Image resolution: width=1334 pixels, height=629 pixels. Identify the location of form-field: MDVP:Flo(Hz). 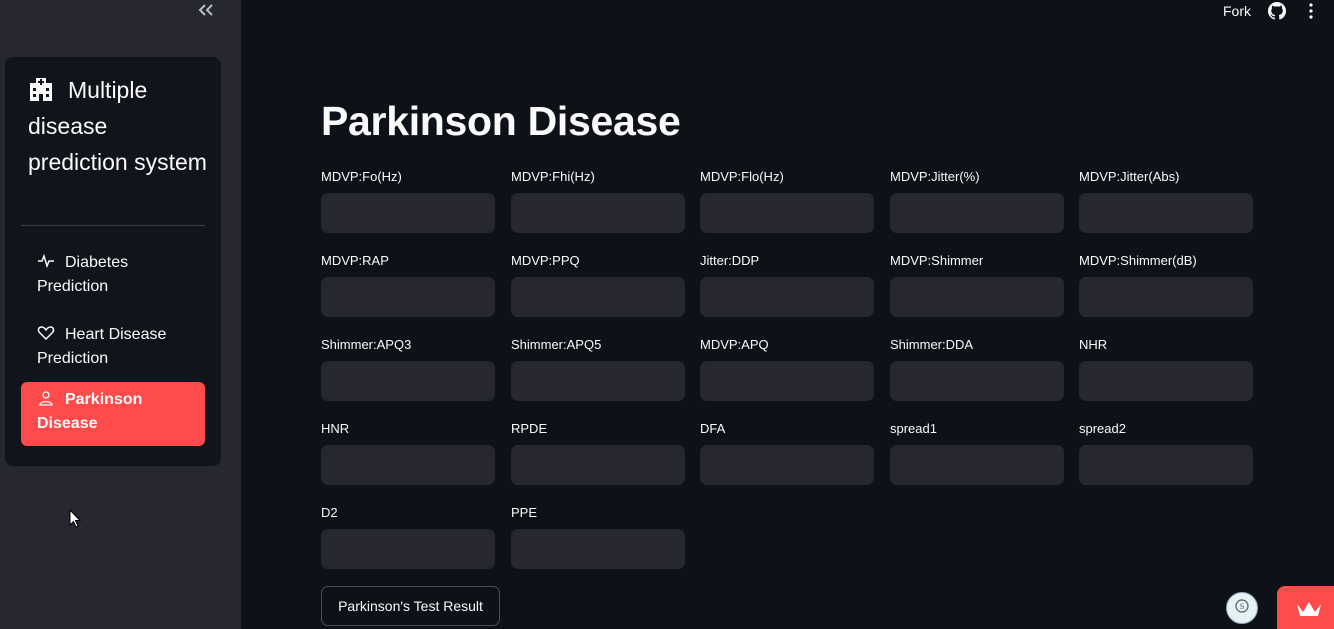
(787, 200).